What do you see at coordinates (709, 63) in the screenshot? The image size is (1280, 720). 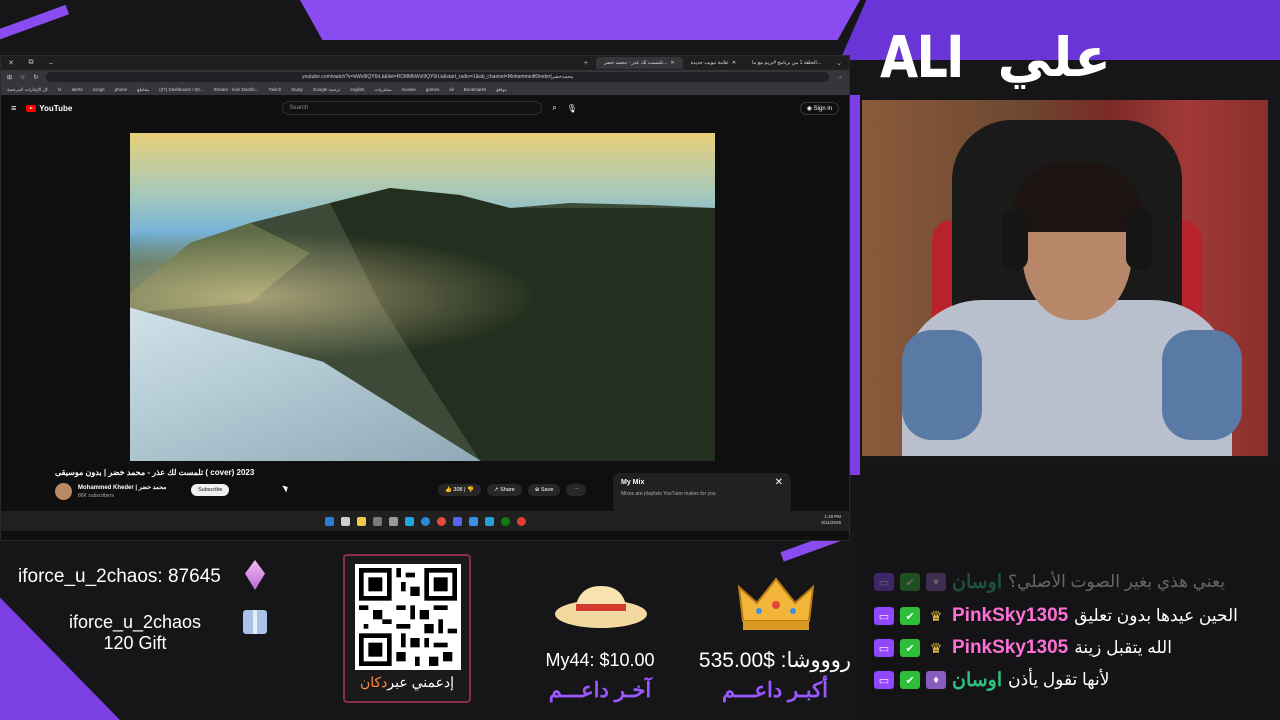 I see `tab-label: علامة تبويب جديدة` at bounding box center [709, 63].